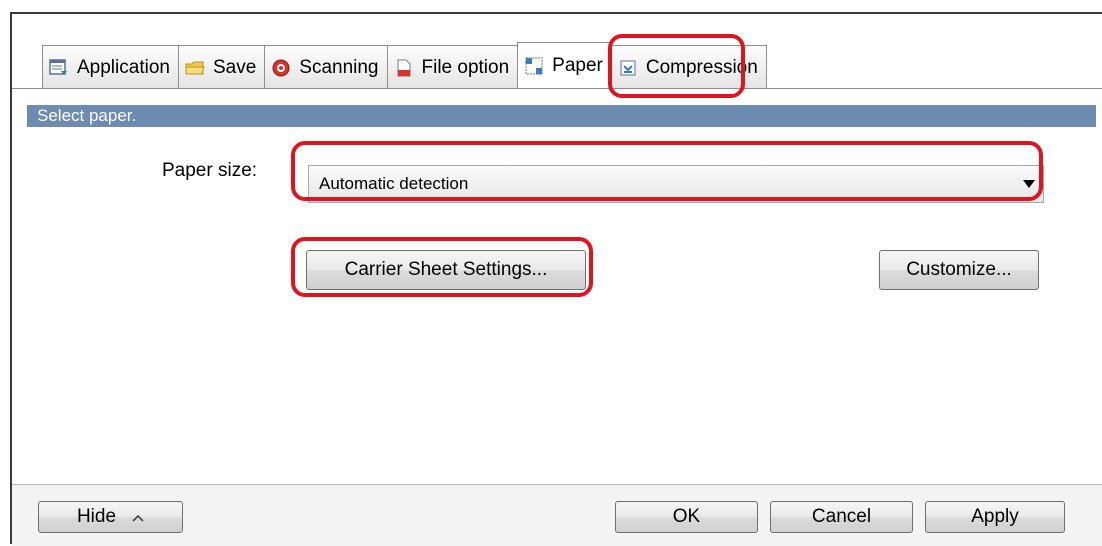 Image resolution: width=1102 pixels, height=546 pixels. Describe the element at coordinates (676, 184) in the screenshot. I see `paper-size-select: Automatic detection` at that location.